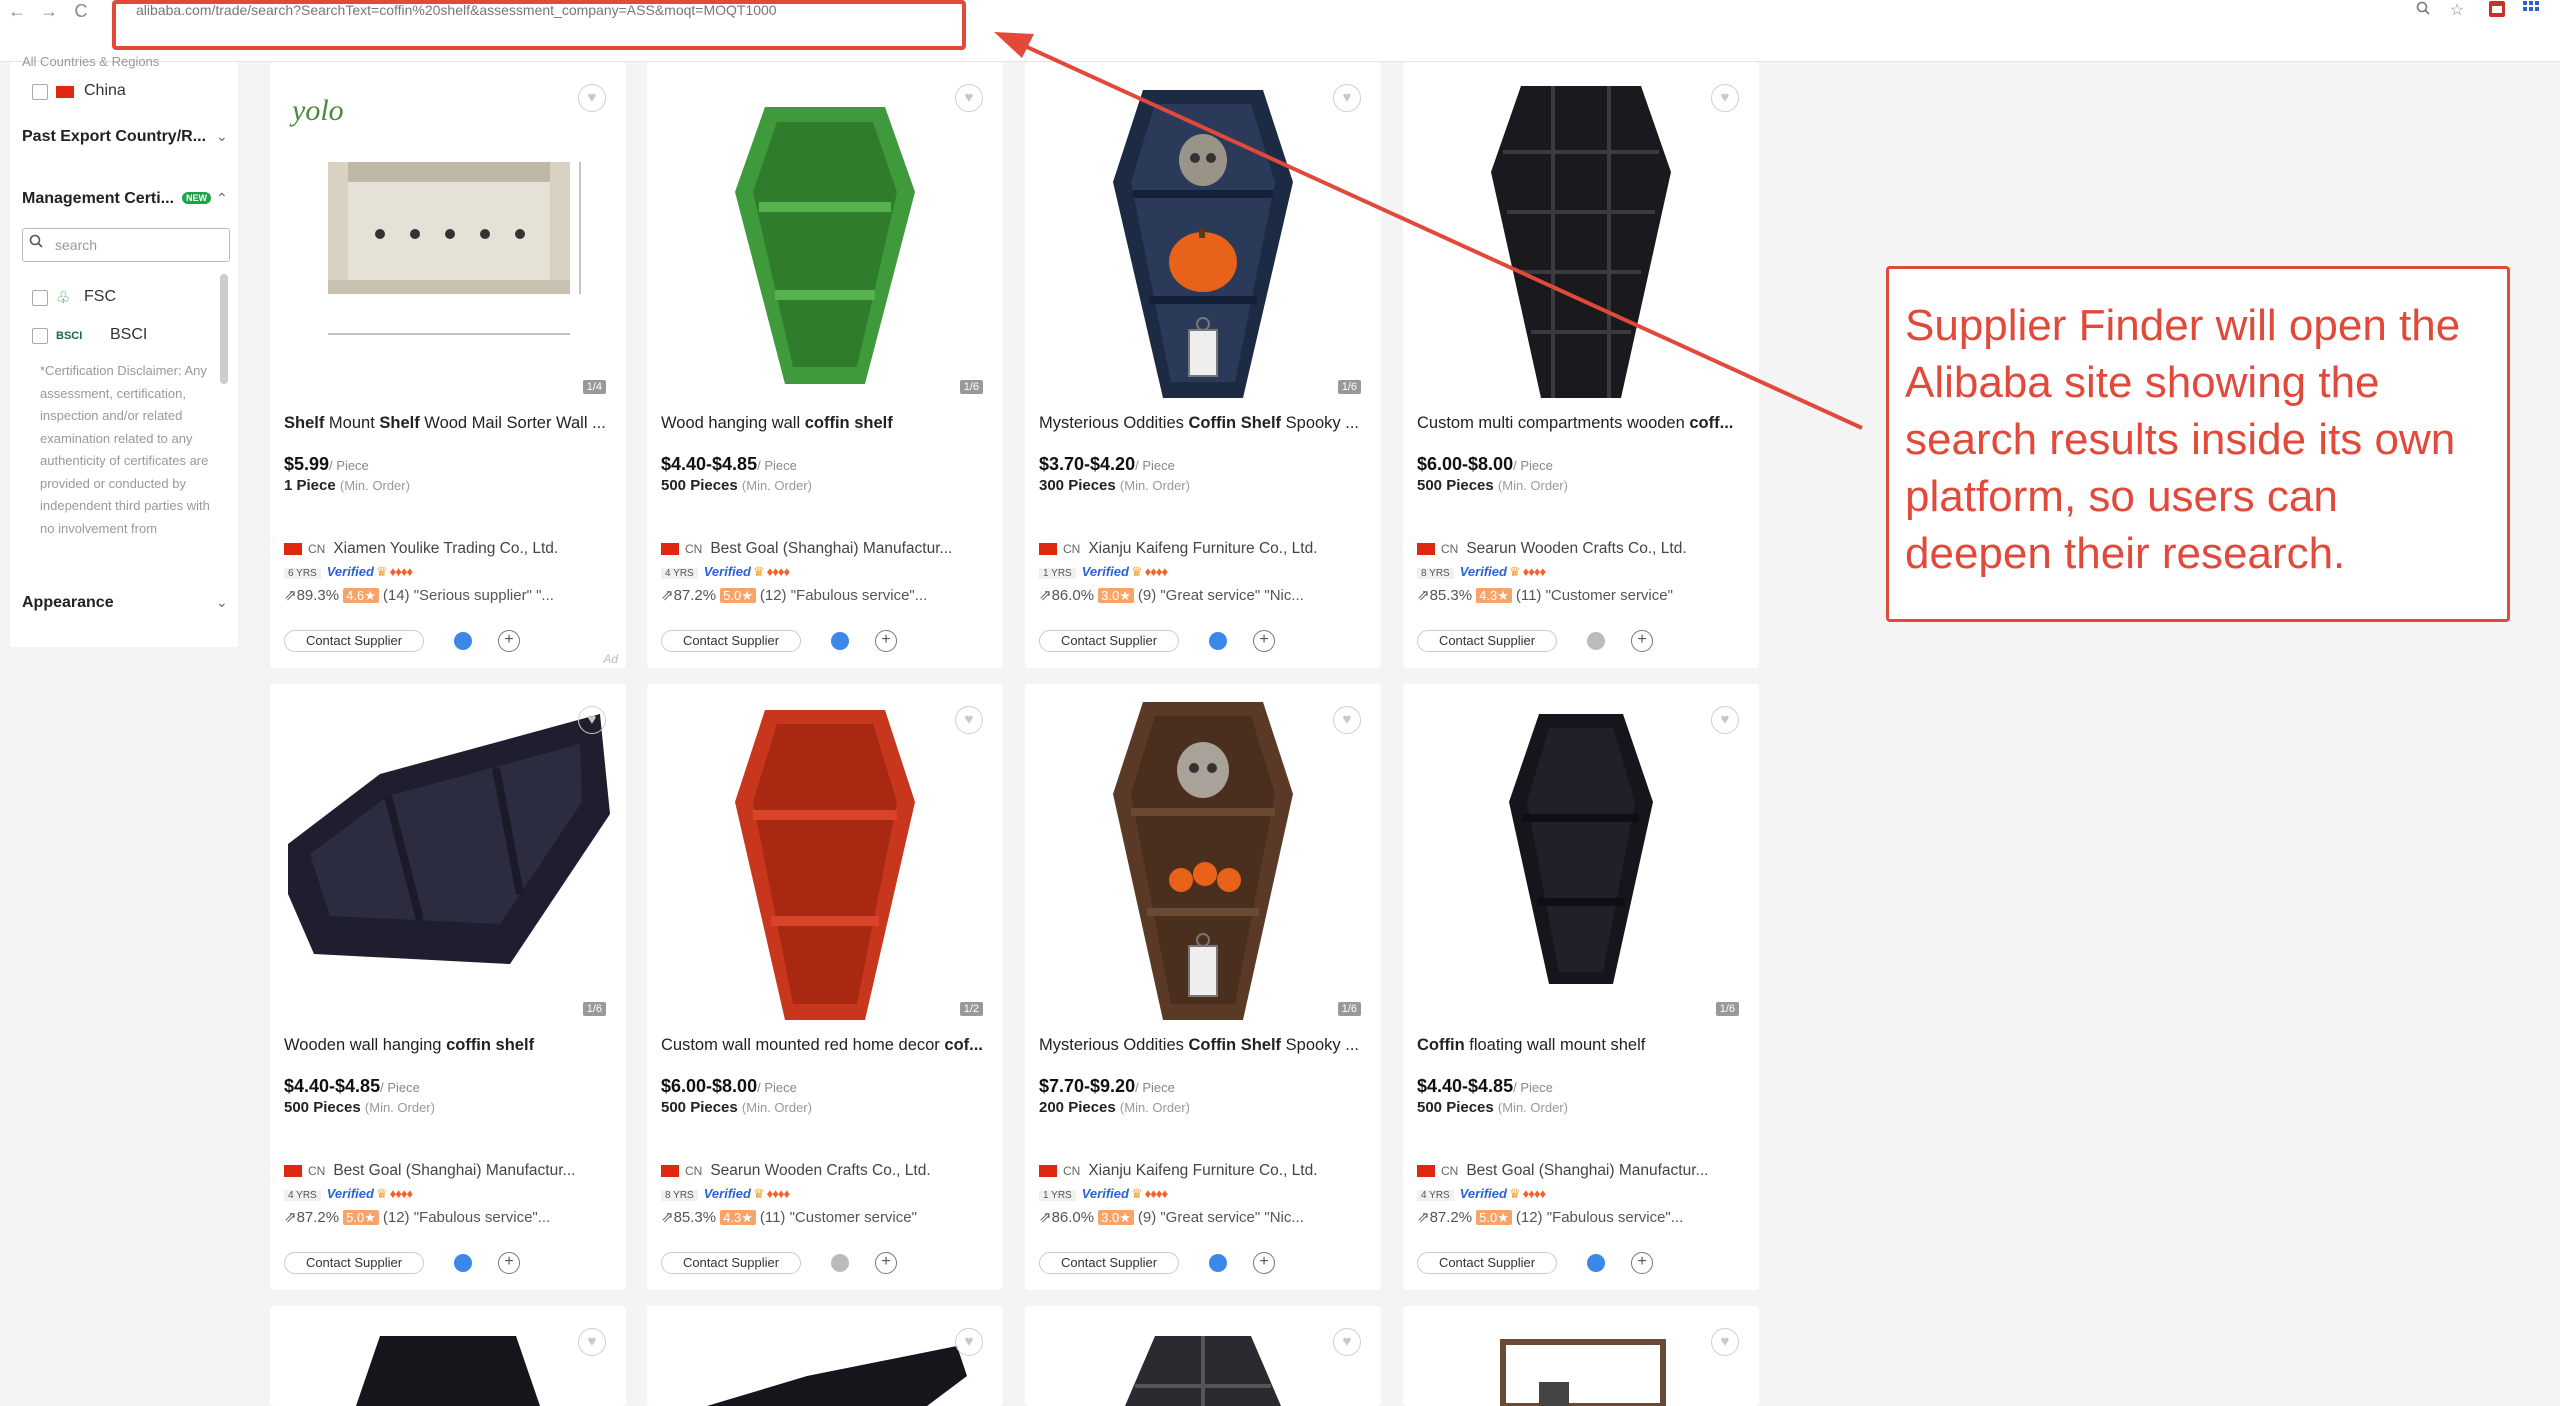 The width and height of the screenshot is (2560, 1406). Describe the element at coordinates (2457, 11) in the screenshot. I see `star-icon: ☆` at that location.